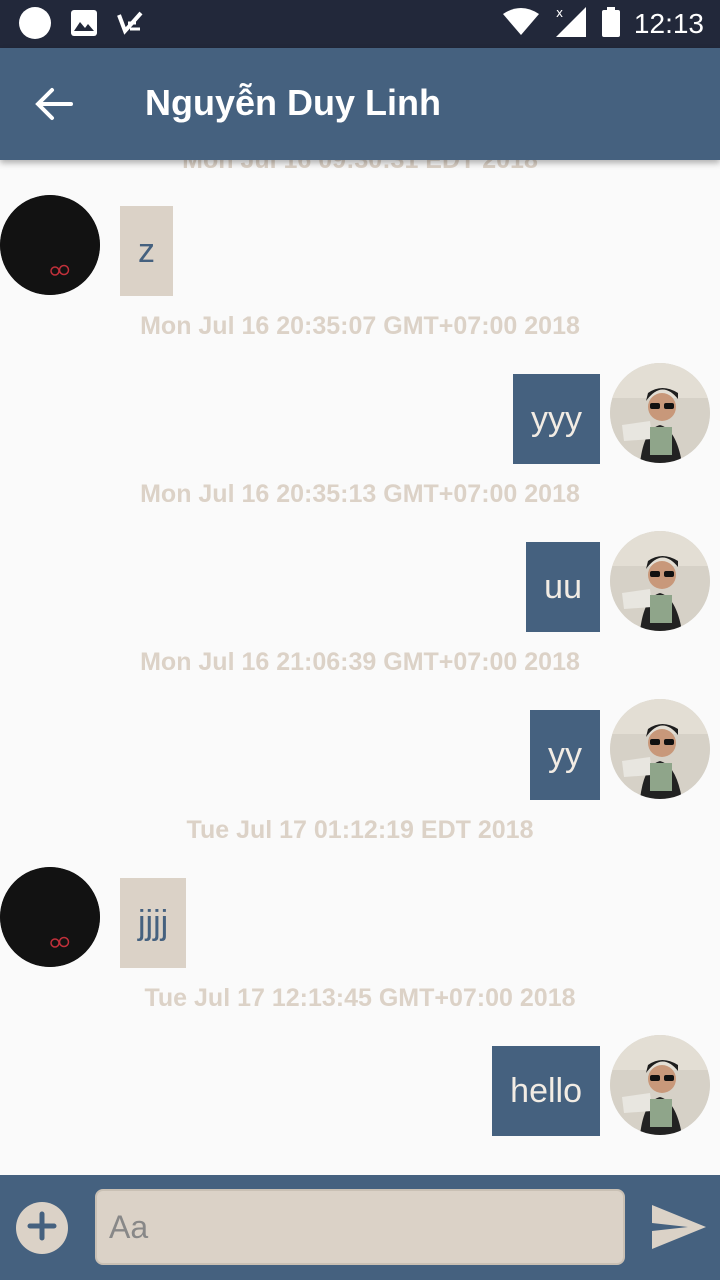 The width and height of the screenshot is (720, 1280). I want to click on composer-bar, so click(360, 1227).